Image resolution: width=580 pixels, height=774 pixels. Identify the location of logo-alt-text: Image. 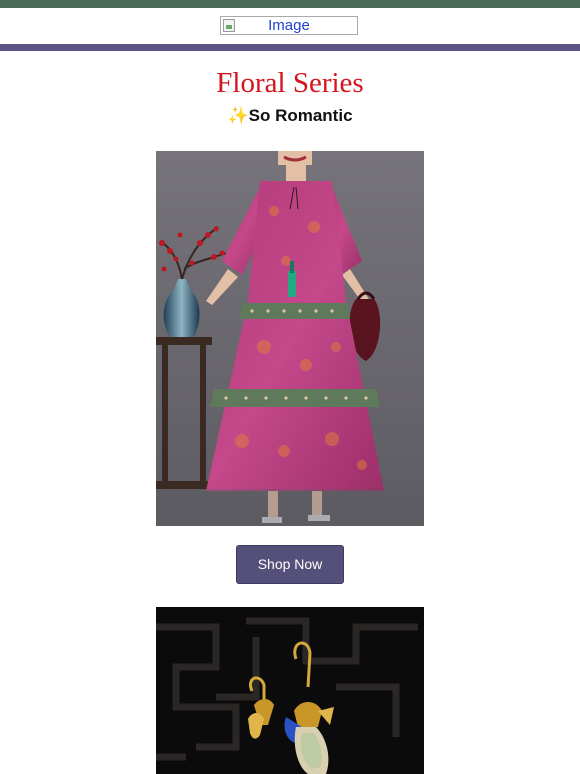
(289, 25).